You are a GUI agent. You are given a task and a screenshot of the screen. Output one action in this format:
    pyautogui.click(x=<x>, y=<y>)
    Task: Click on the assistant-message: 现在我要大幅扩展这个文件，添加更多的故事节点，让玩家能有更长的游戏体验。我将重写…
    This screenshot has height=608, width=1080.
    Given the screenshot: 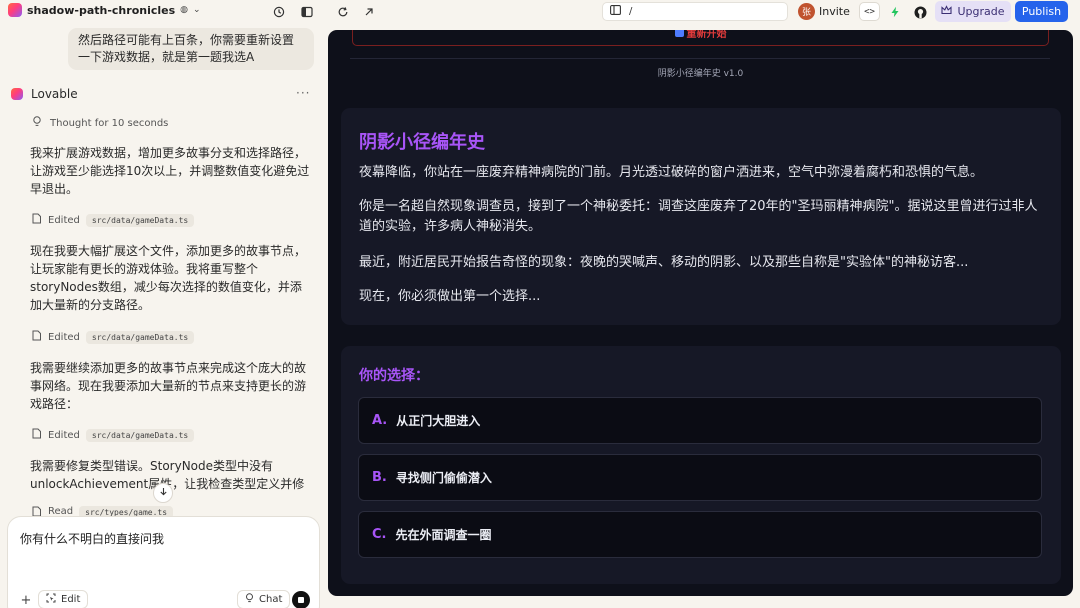 What is the action you would take?
    pyautogui.click(x=168, y=278)
    